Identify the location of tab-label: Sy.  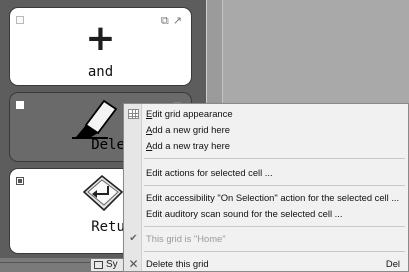
(112, 264).